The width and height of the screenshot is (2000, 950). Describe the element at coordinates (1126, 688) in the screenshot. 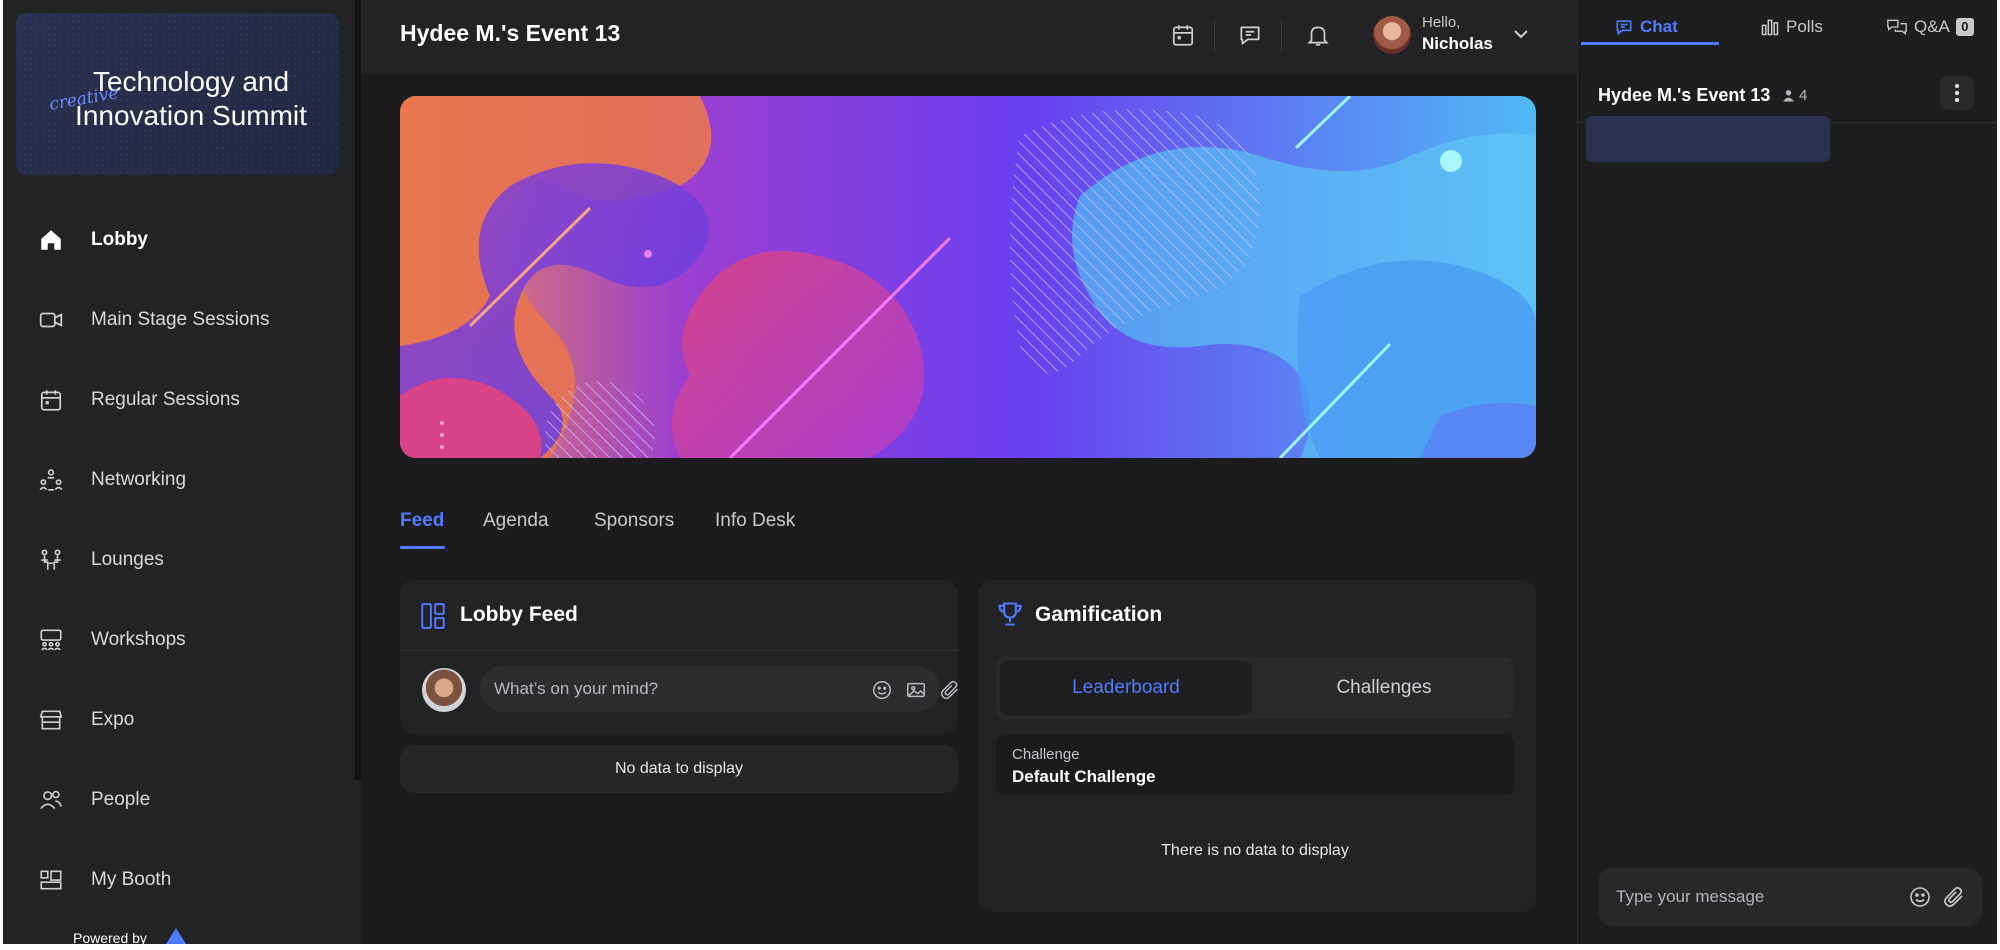

I see `leaderboard-tab: Leaderboard` at that location.